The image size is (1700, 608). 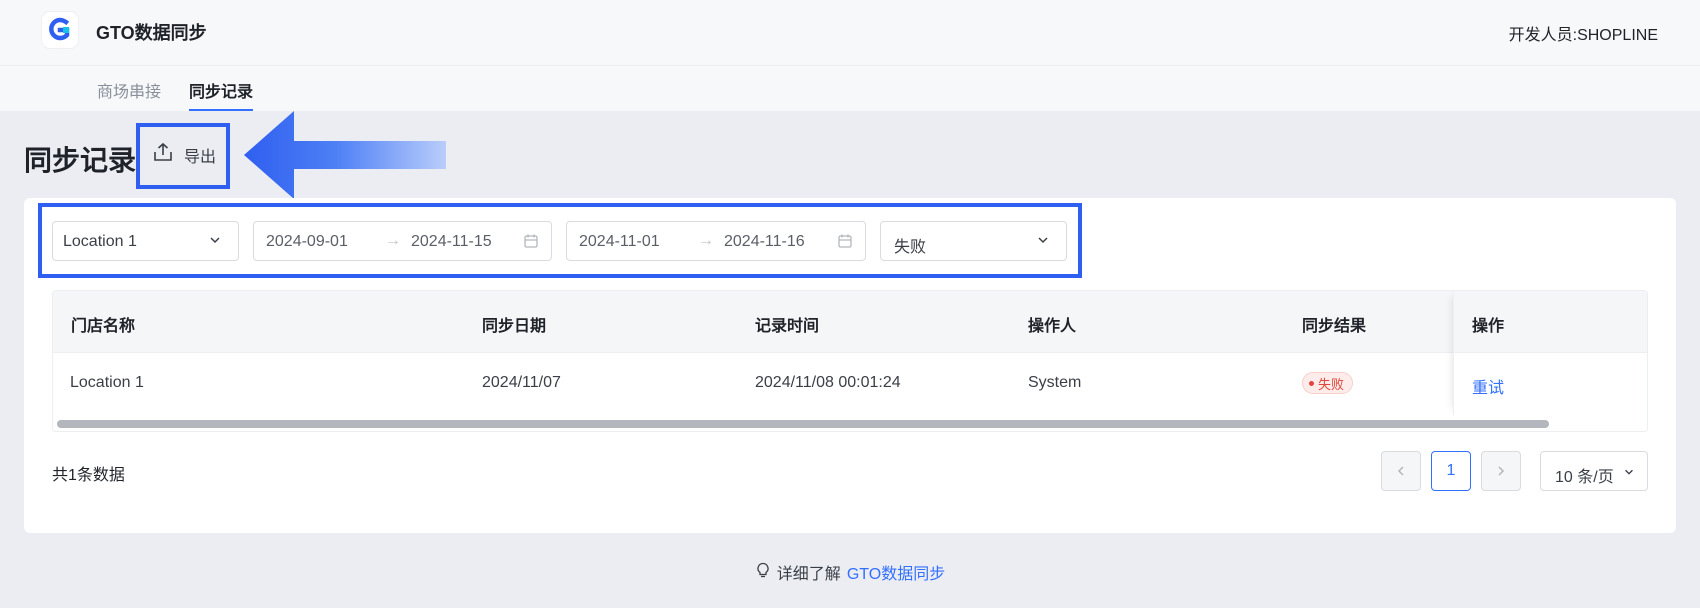 I want to click on page-title: 同步记录, so click(x=80, y=160).